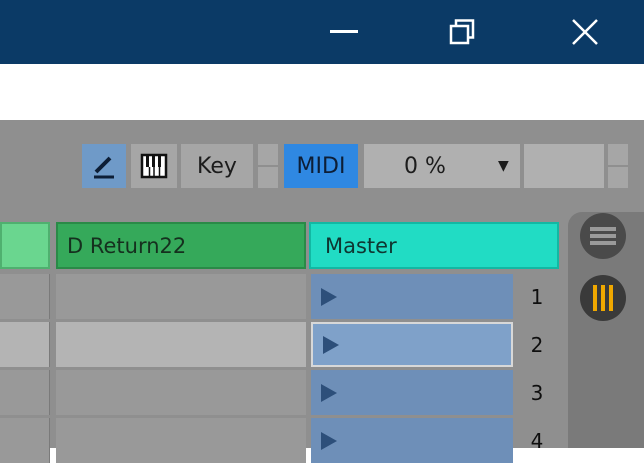  What do you see at coordinates (503, 166) in the screenshot?
I see `triangle-down-icon: ▼` at bounding box center [503, 166].